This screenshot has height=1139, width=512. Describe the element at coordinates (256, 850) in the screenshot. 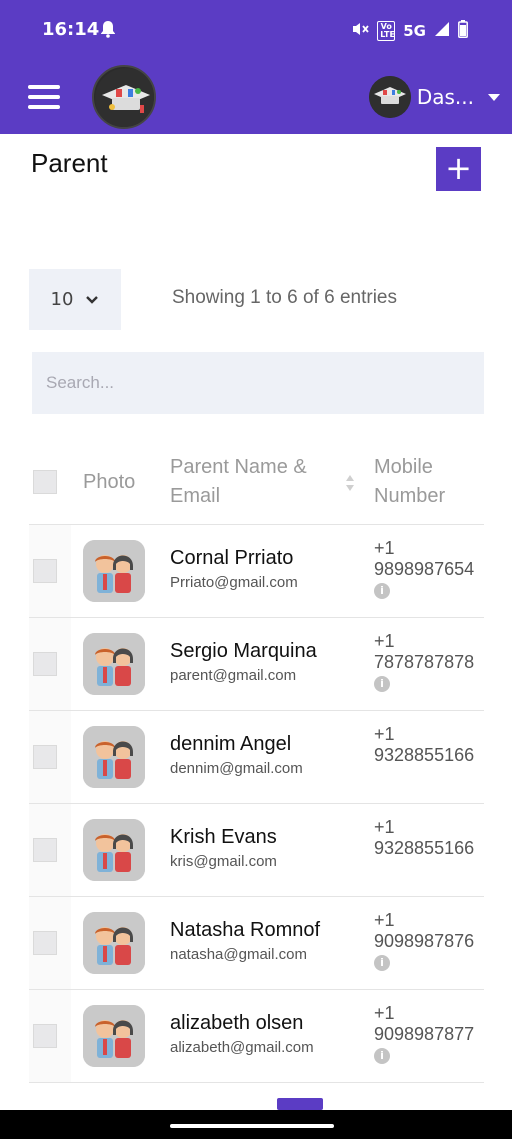

I see `table-row: Krish Evans kris@gmail.com +1 9328855166` at that location.